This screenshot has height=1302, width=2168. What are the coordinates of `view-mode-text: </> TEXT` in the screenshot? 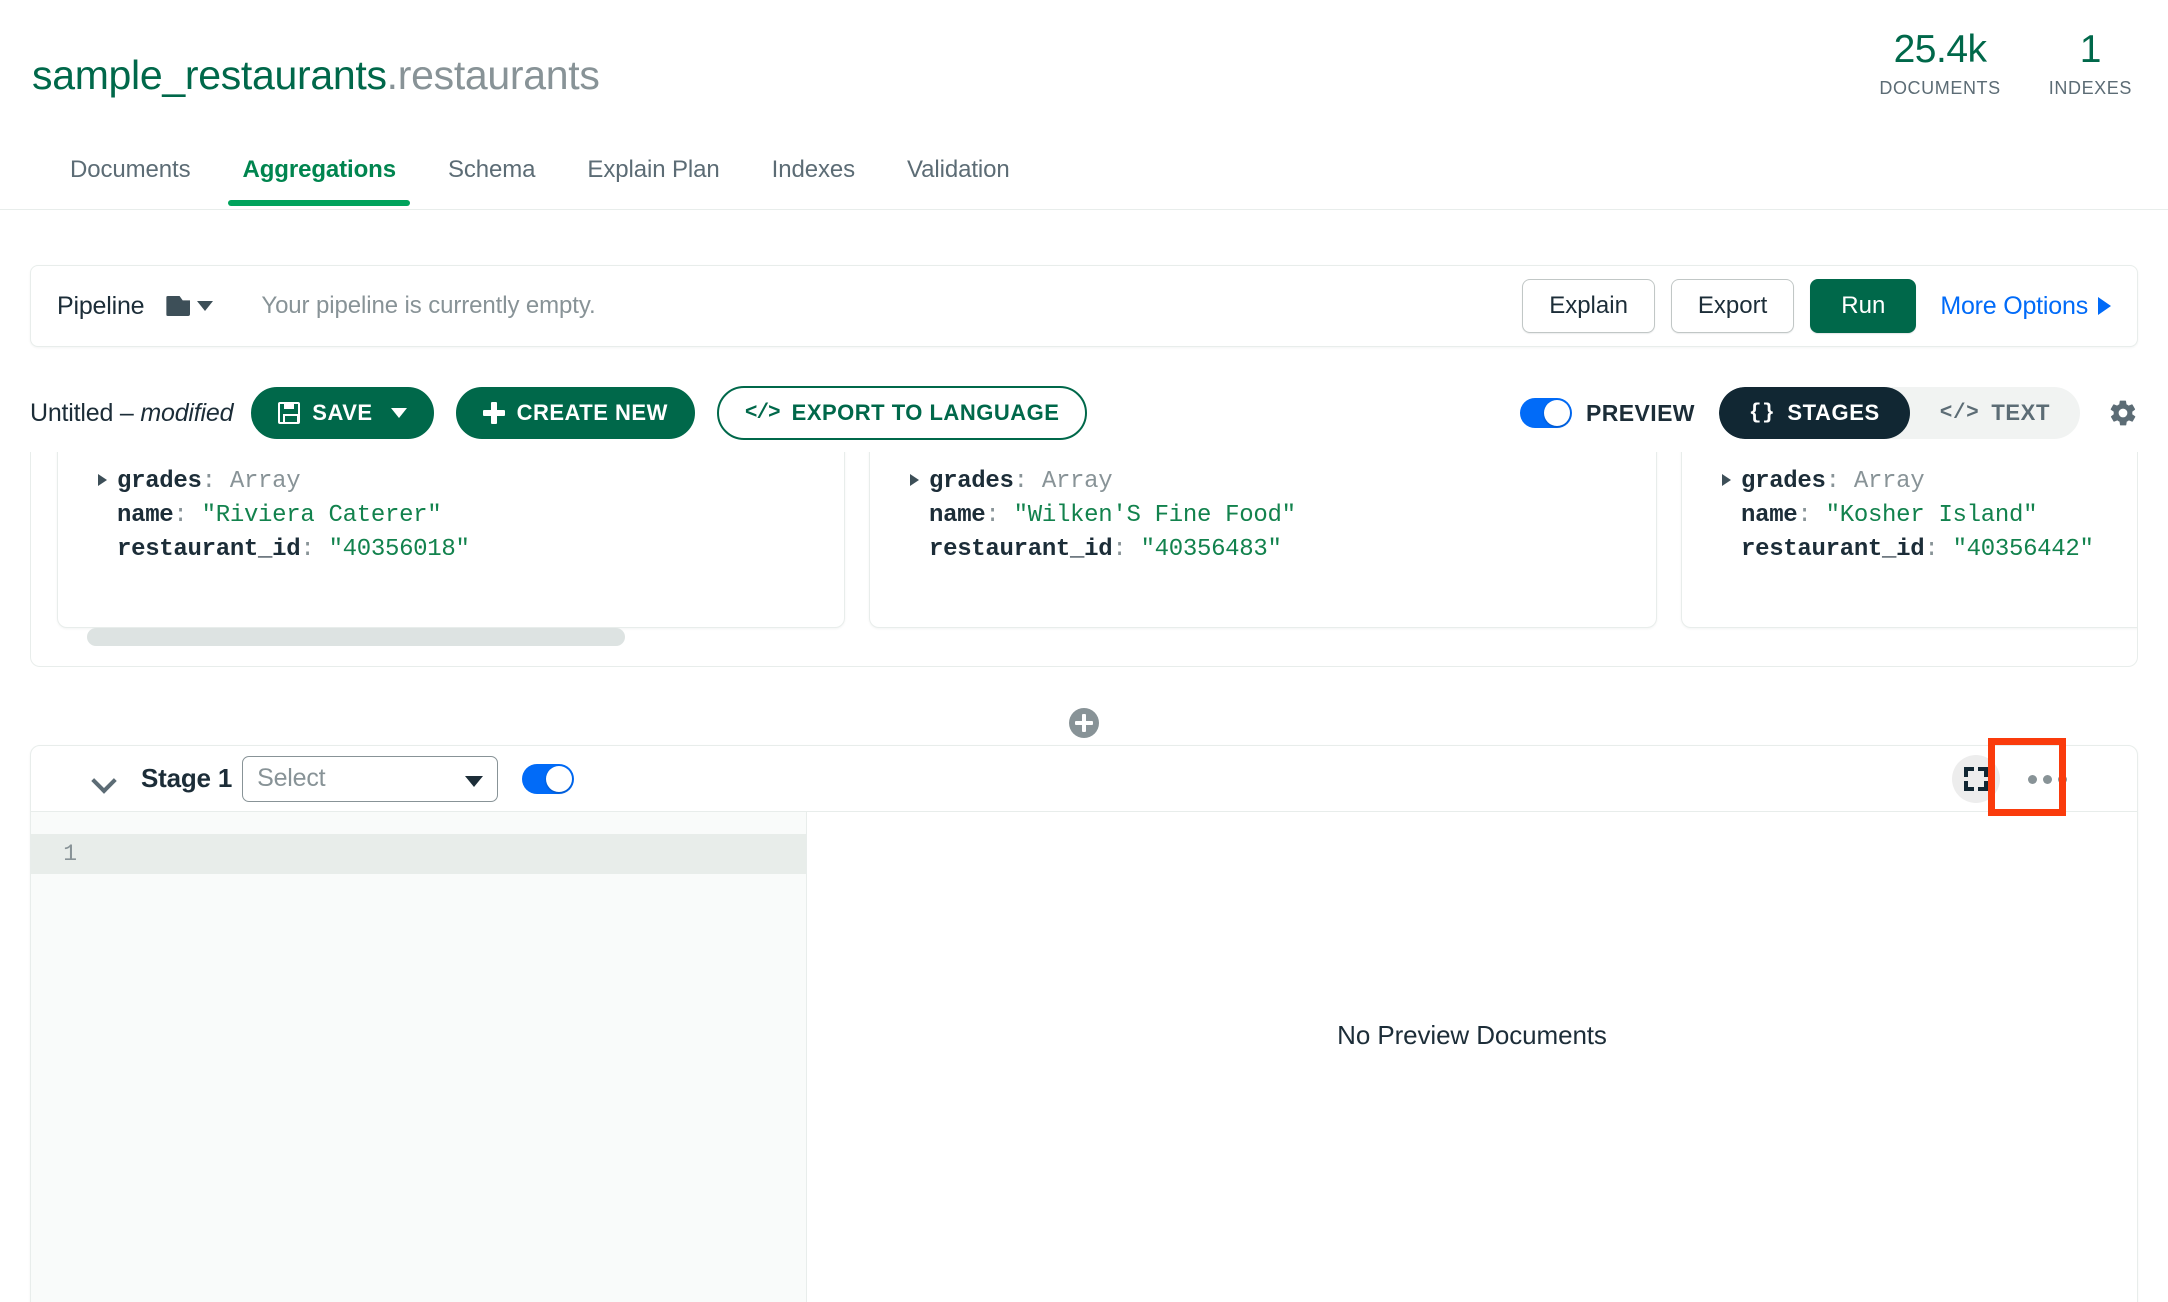 It's located at (1995, 413).